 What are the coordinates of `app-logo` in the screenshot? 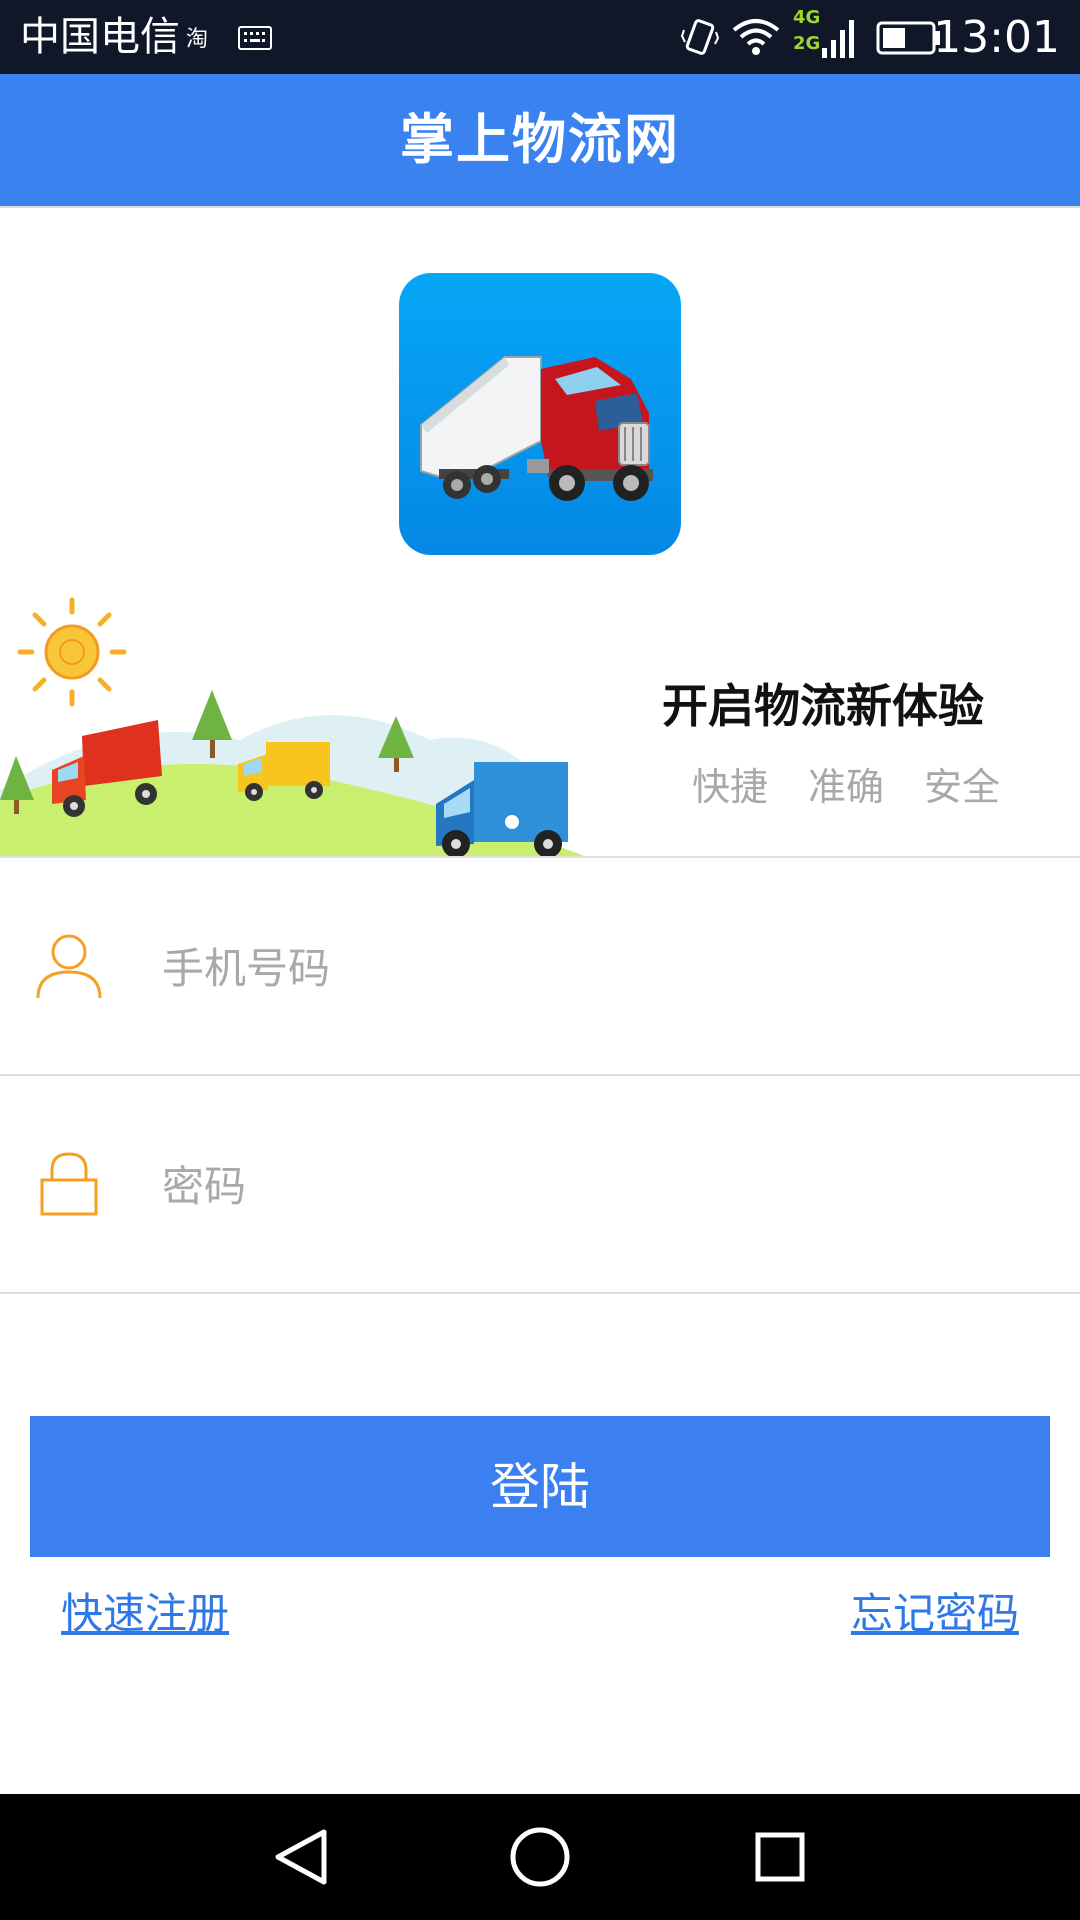 It's located at (540, 414).